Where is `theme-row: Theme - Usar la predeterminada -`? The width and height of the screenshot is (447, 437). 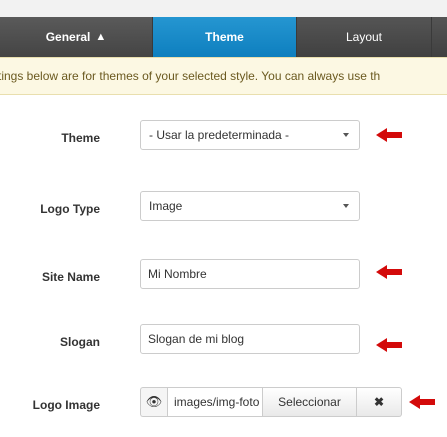
theme-row: Theme - Usar la predeterminada - is located at coordinates (223, 140).